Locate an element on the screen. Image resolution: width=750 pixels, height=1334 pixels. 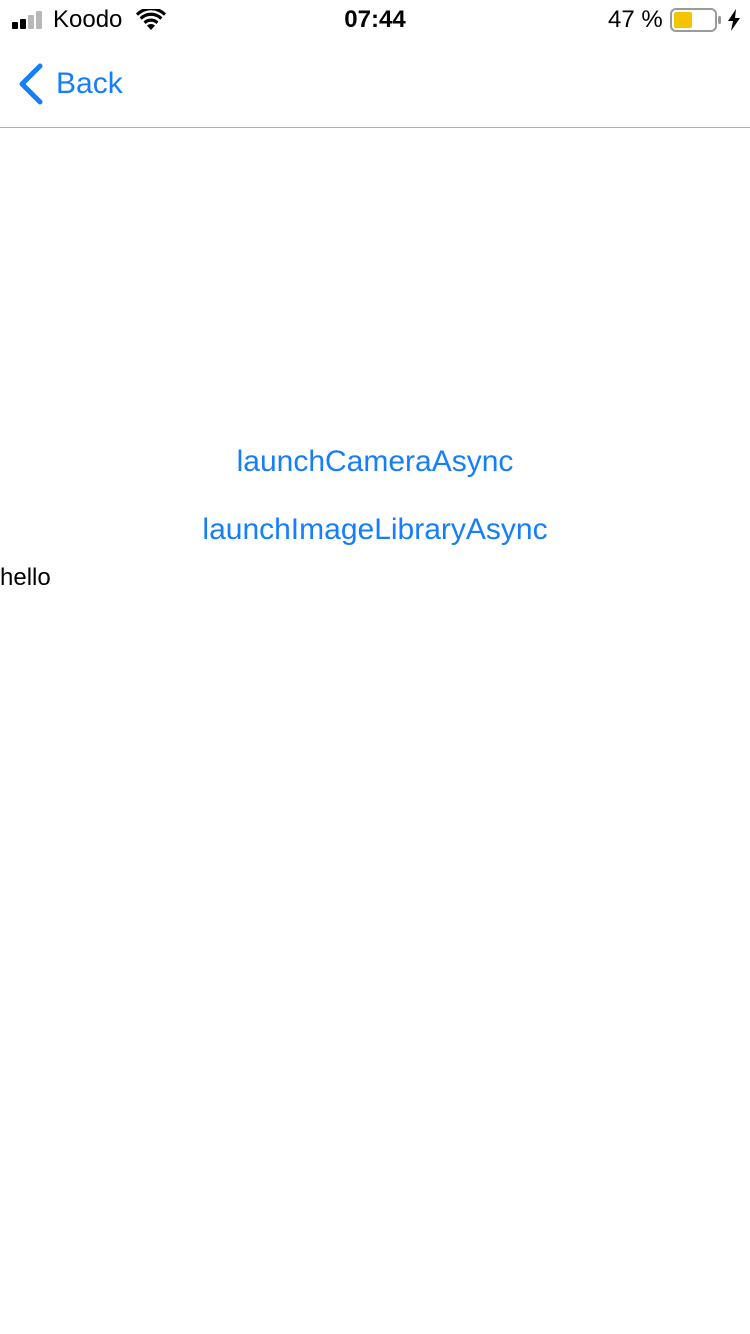
battery-percent: 47 % is located at coordinates (635, 19).